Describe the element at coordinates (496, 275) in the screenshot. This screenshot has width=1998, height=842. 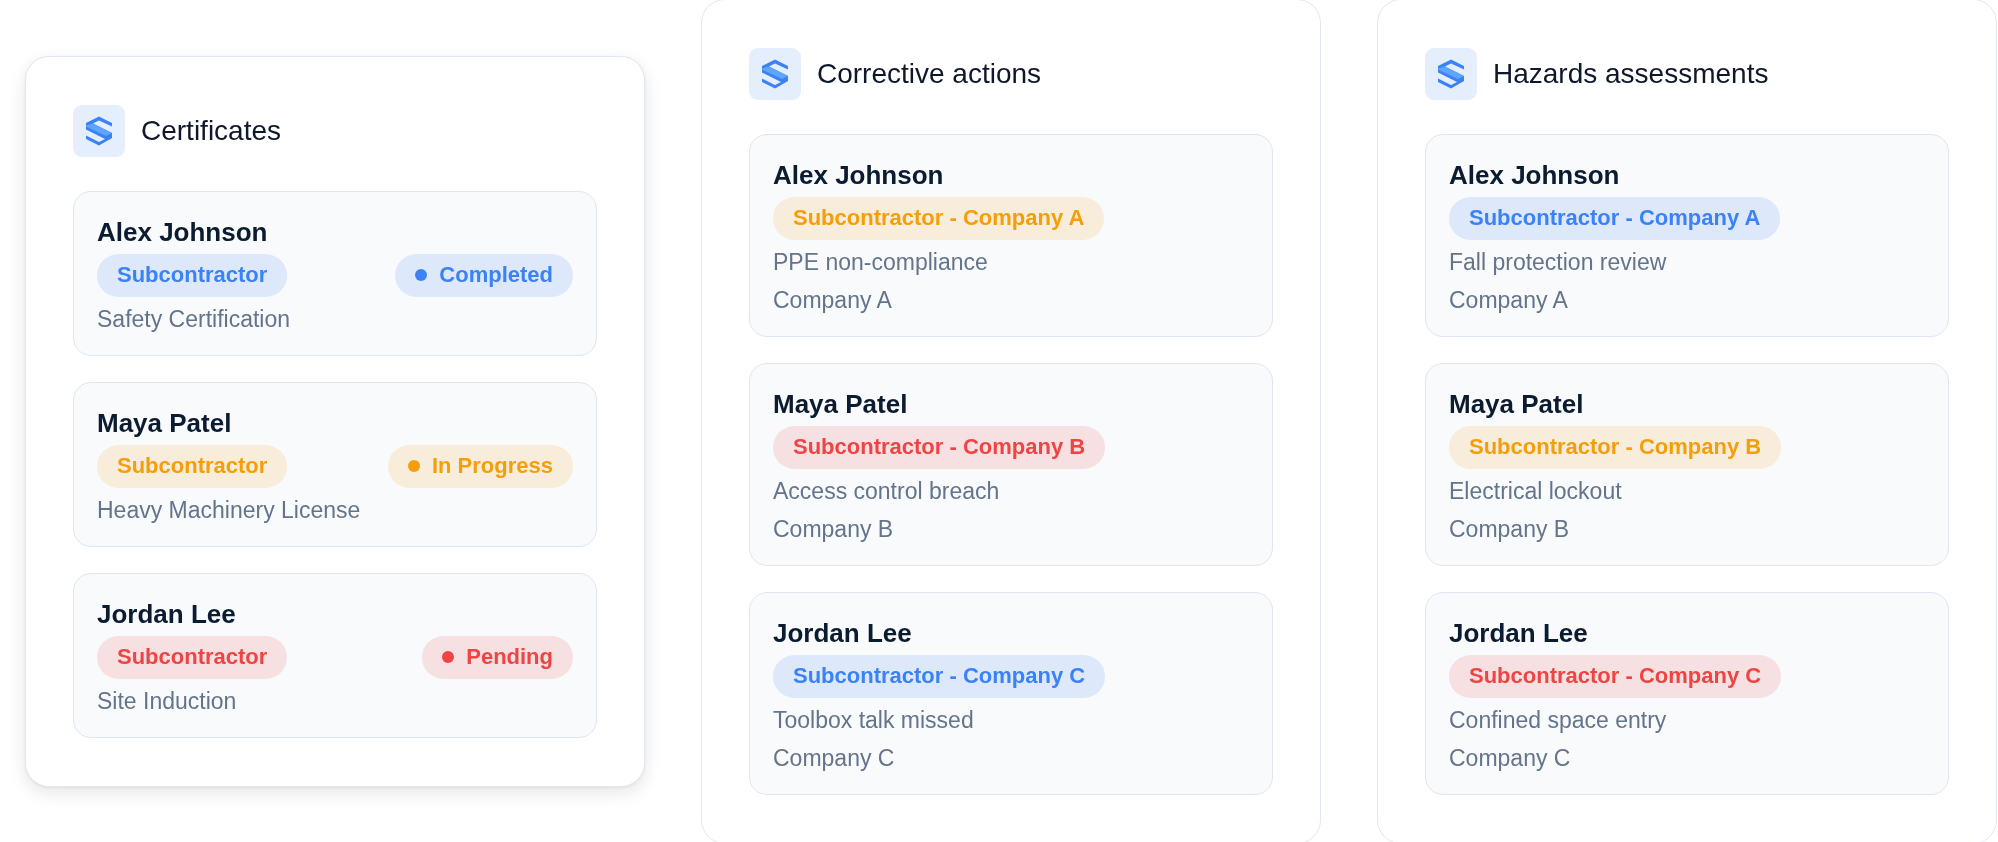
I see `status-label: Completed` at that location.